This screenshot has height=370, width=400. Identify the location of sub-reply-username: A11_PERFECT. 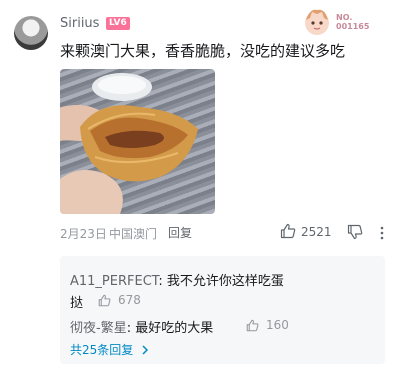
(114, 281).